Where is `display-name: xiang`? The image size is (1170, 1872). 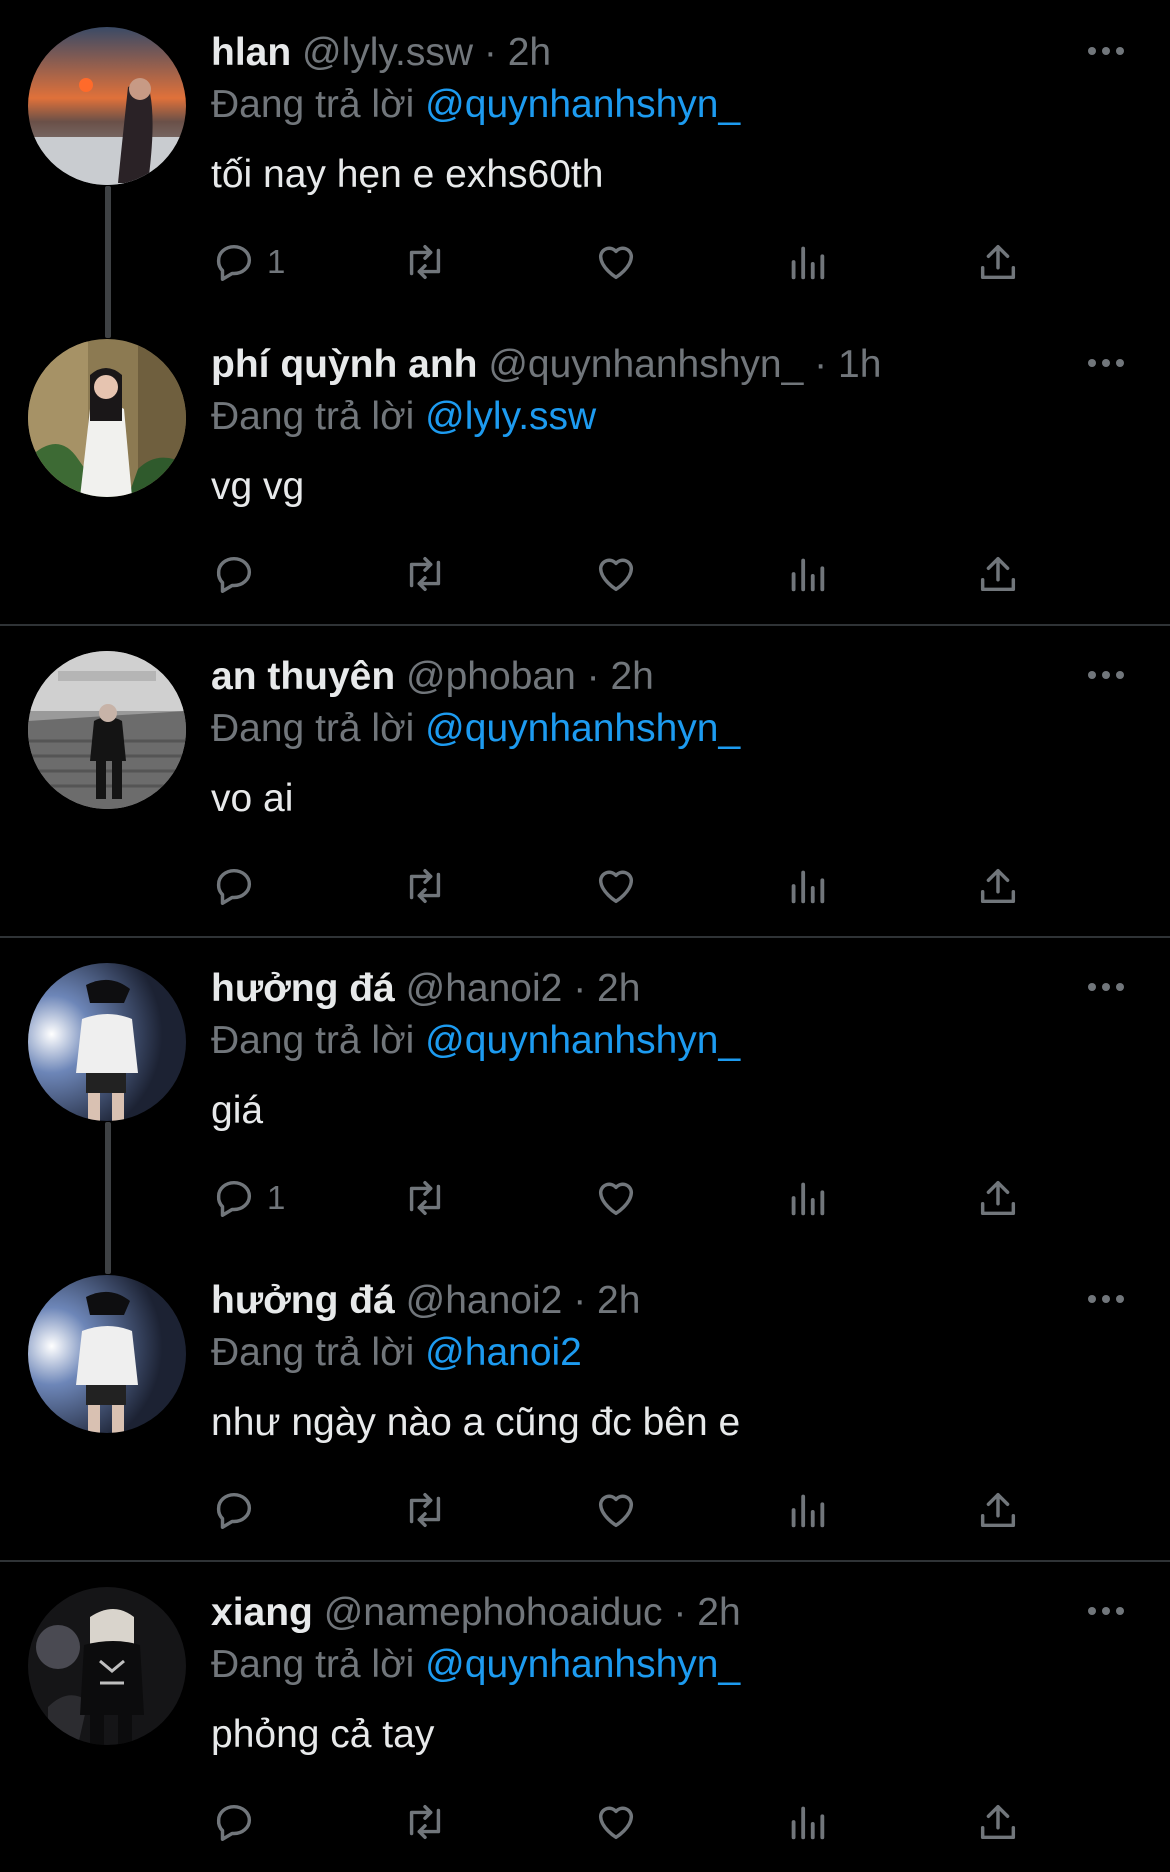 display-name: xiang is located at coordinates (262, 1612).